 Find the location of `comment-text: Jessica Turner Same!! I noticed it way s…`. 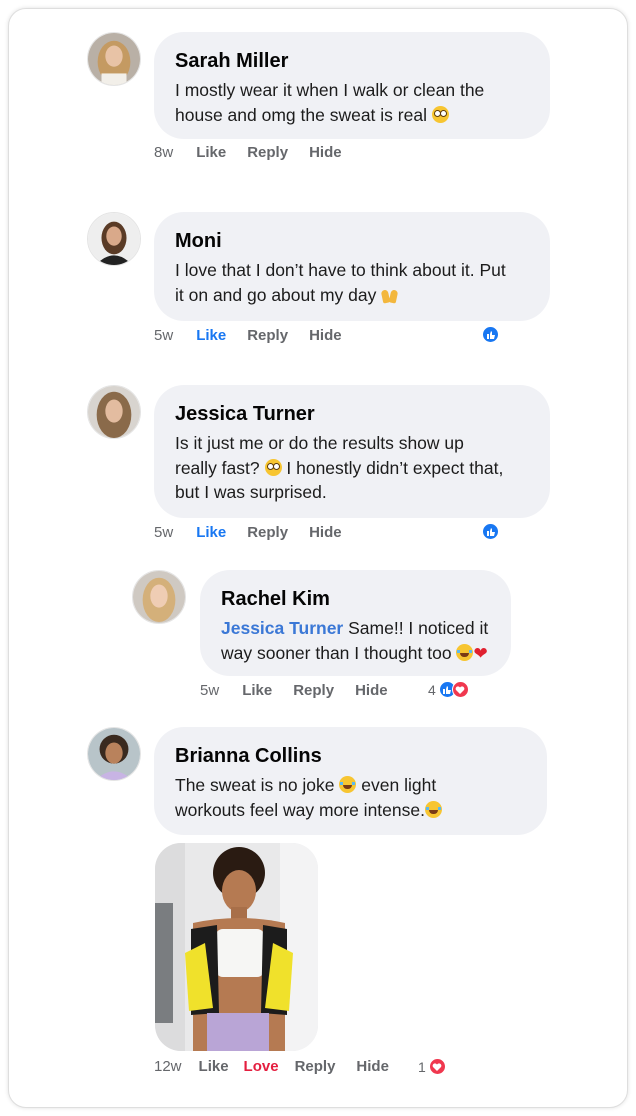

comment-text: Jessica Turner Same!! I noticed it way s… is located at coordinates (355, 640).